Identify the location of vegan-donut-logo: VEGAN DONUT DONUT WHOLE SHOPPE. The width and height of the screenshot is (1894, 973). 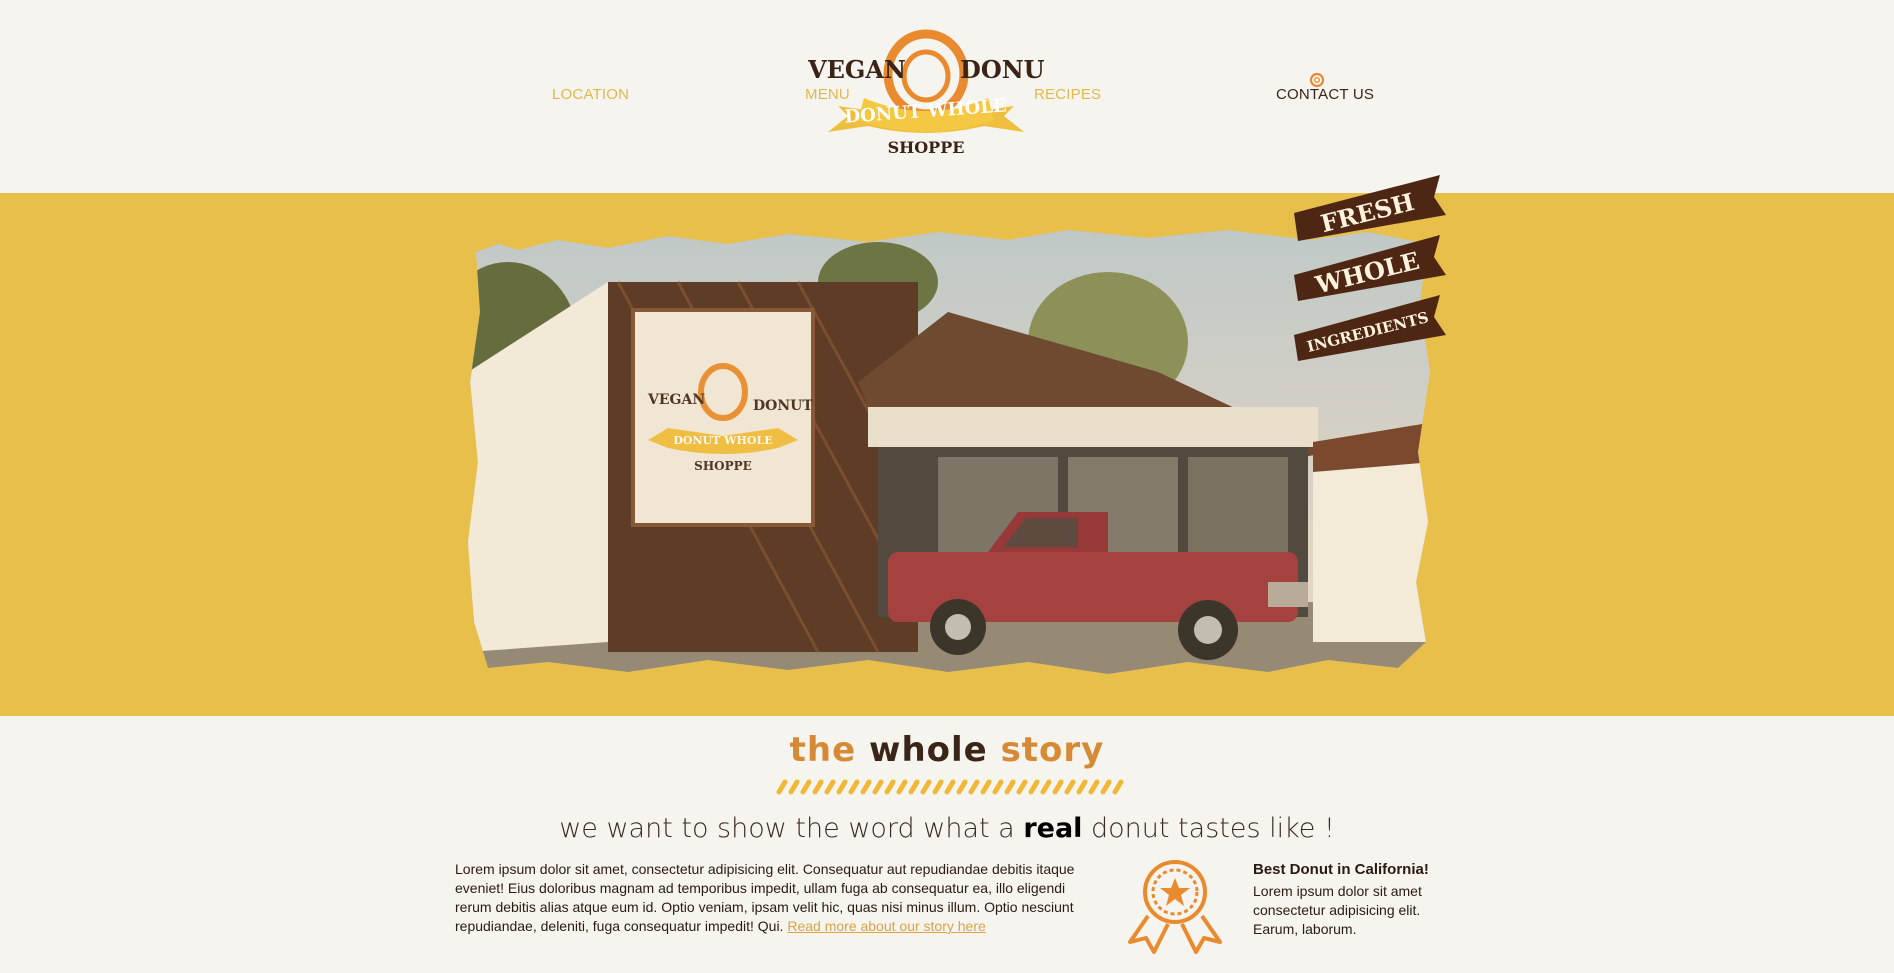
(926, 90).